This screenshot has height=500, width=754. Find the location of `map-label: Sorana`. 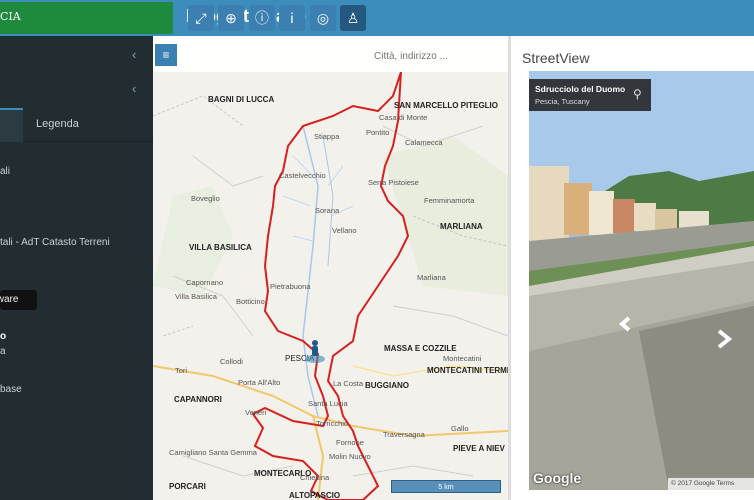

map-label: Sorana is located at coordinates (327, 210).